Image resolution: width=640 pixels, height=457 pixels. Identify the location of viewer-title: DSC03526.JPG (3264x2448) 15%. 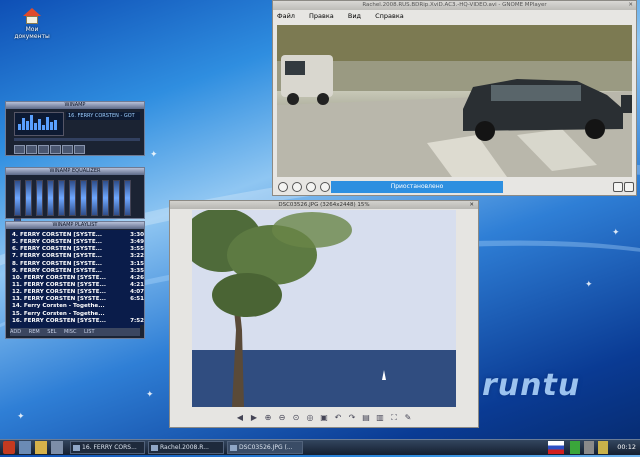
(324, 205).